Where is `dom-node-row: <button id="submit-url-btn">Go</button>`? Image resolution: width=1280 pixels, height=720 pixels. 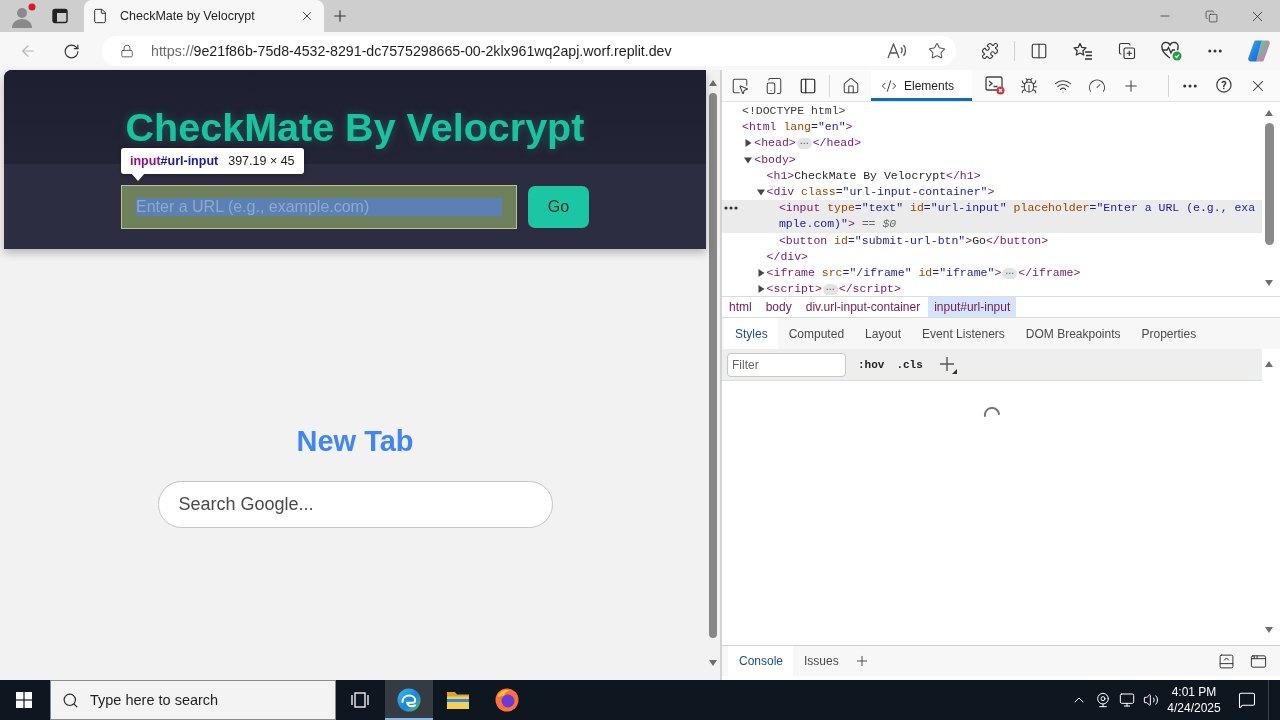
dom-node-row: <button id="submit-url-btn">Go</button> is located at coordinates (992, 240).